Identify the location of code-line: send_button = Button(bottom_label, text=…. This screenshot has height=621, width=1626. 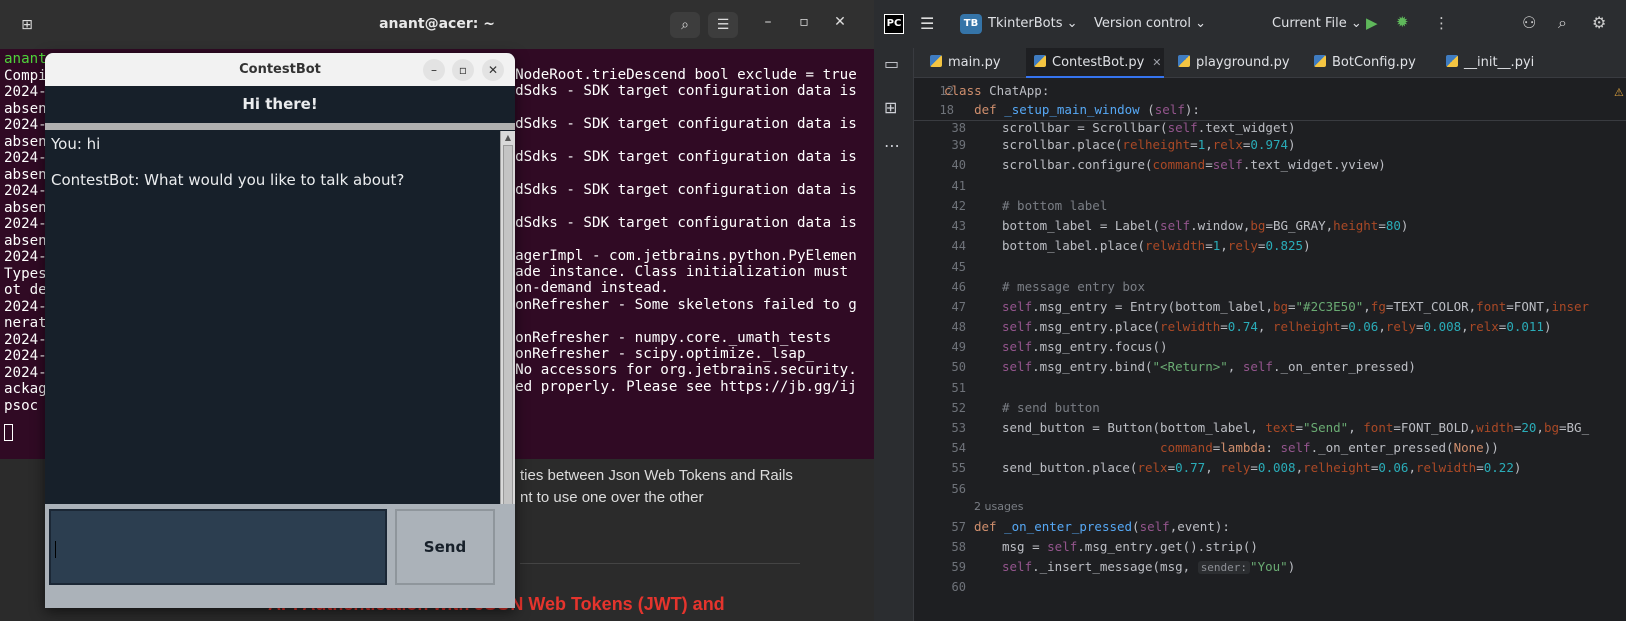
(1296, 427).